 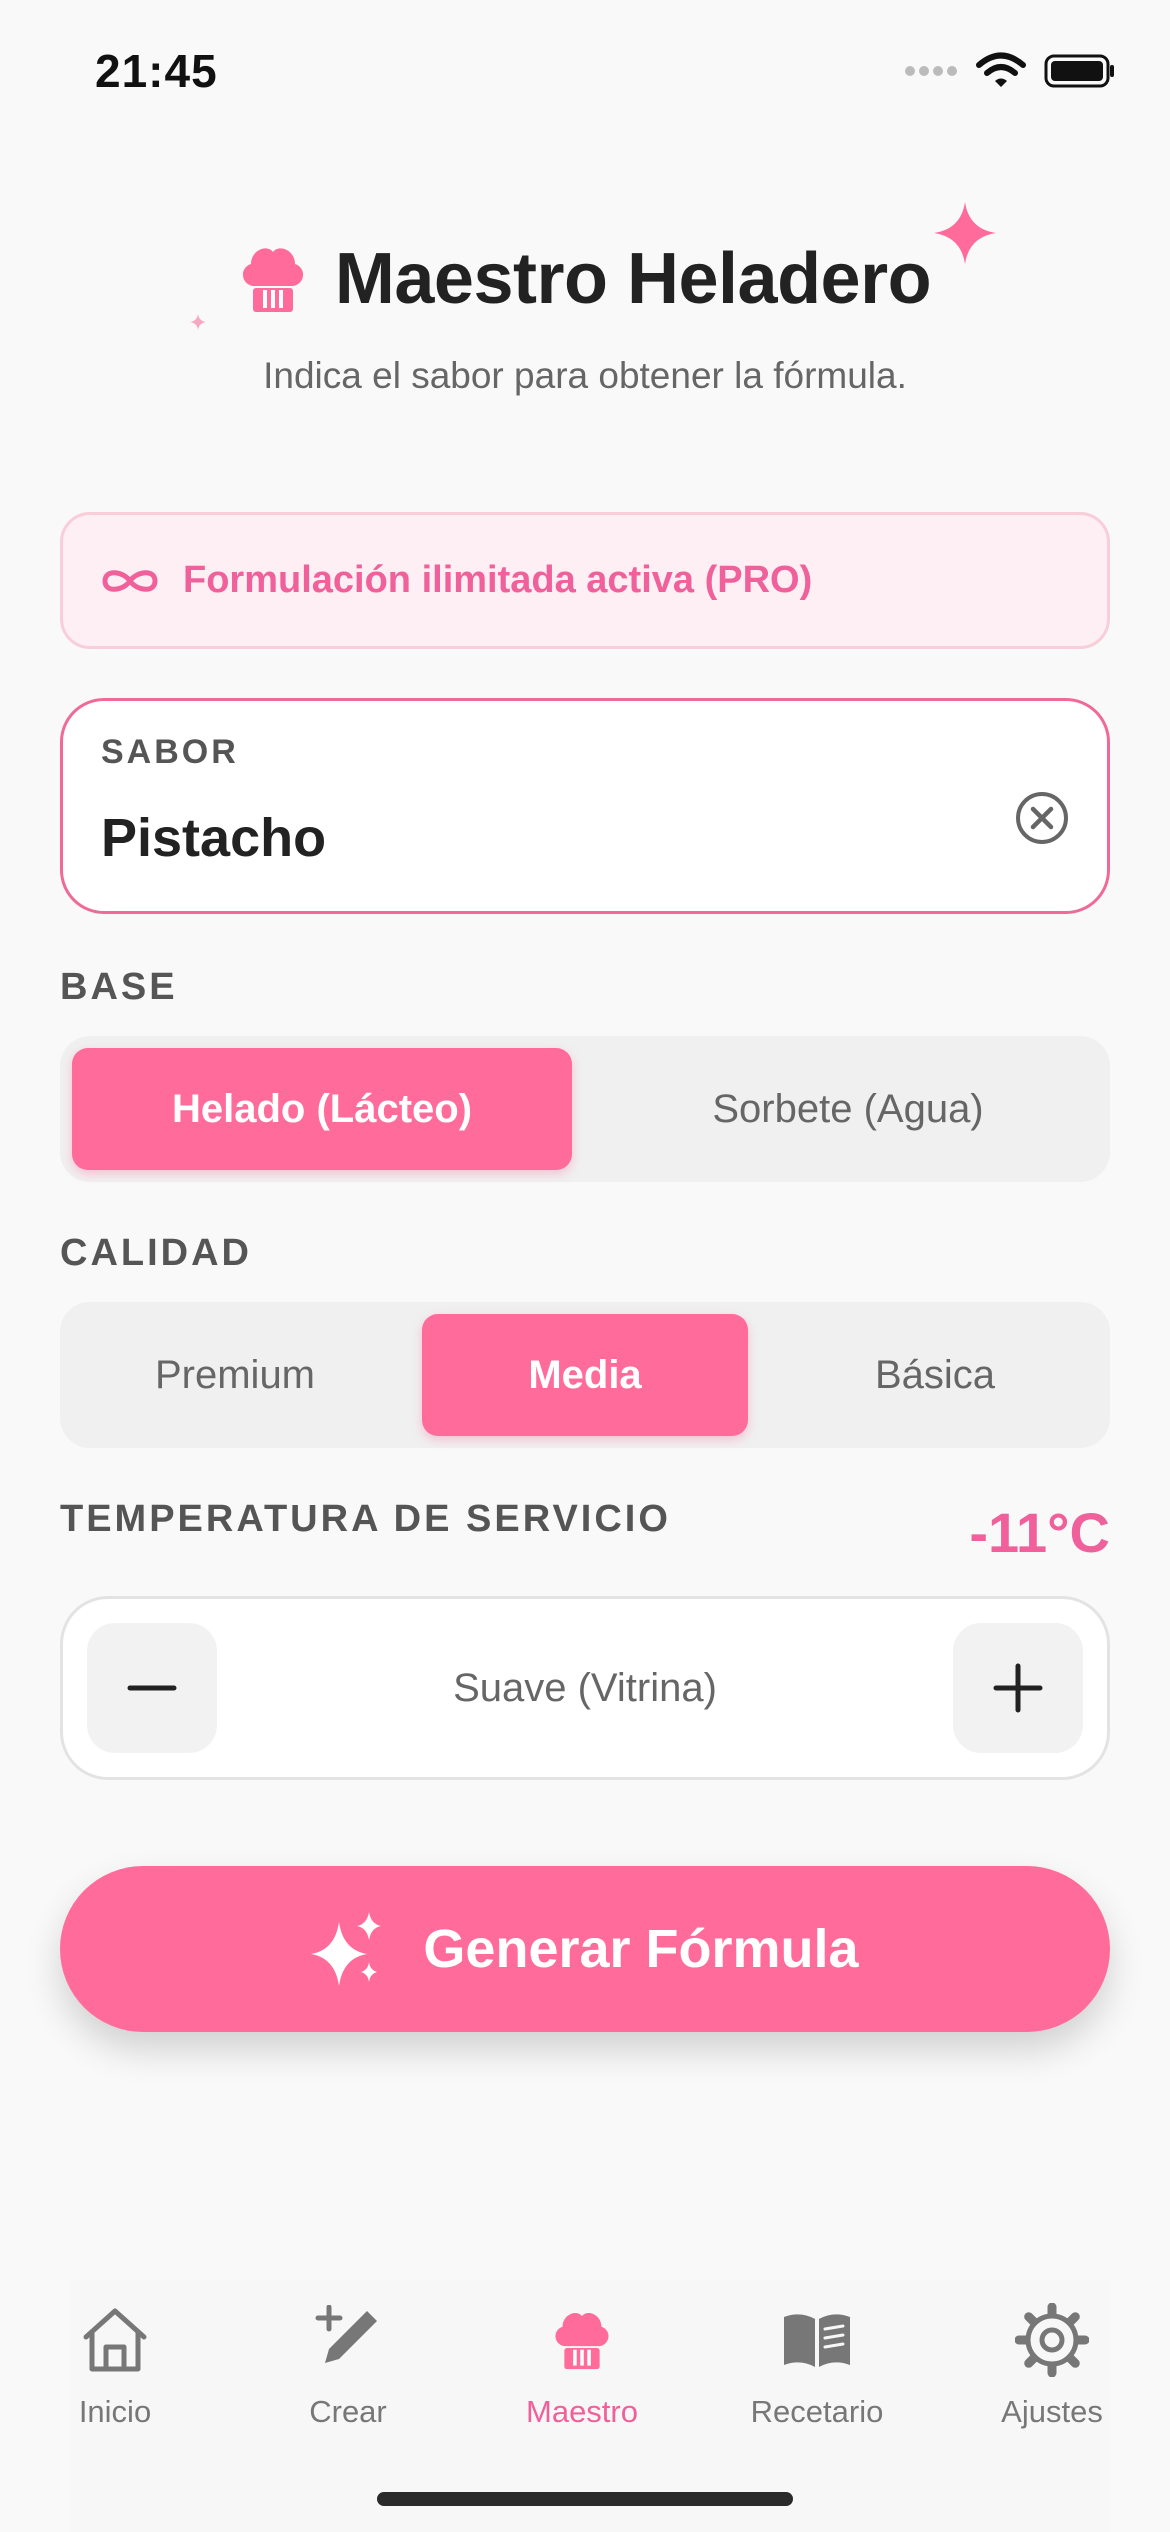 I want to click on quality-segmented-control: Premium Media Básica, so click(x=585, y=1375).